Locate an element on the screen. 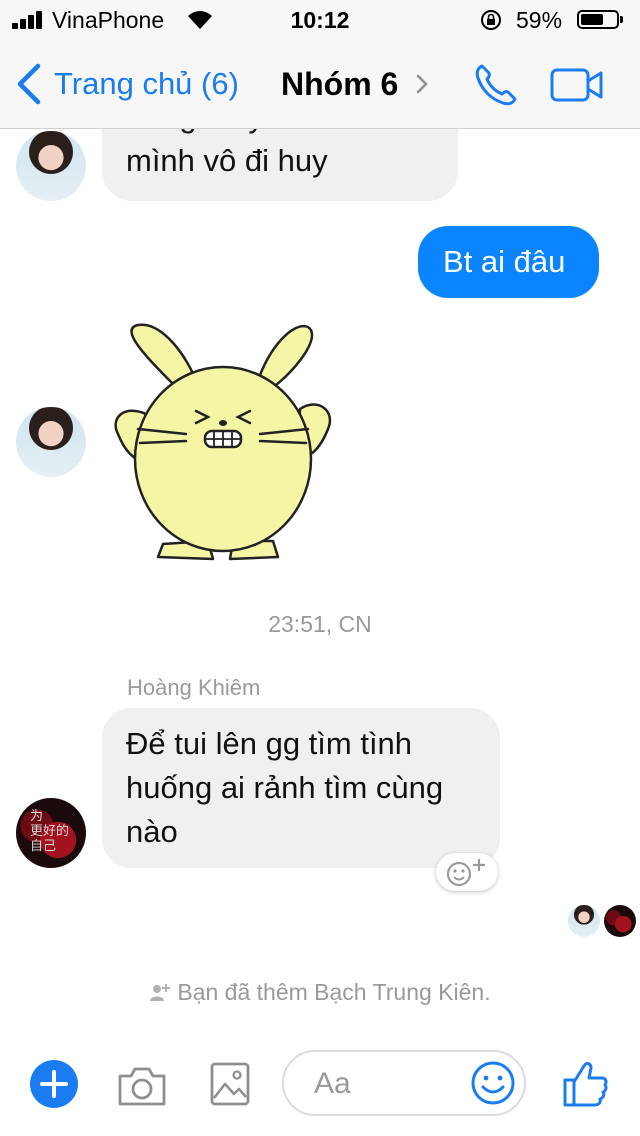  sender-name: Hoàng Khiêm is located at coordinates (194, 687).